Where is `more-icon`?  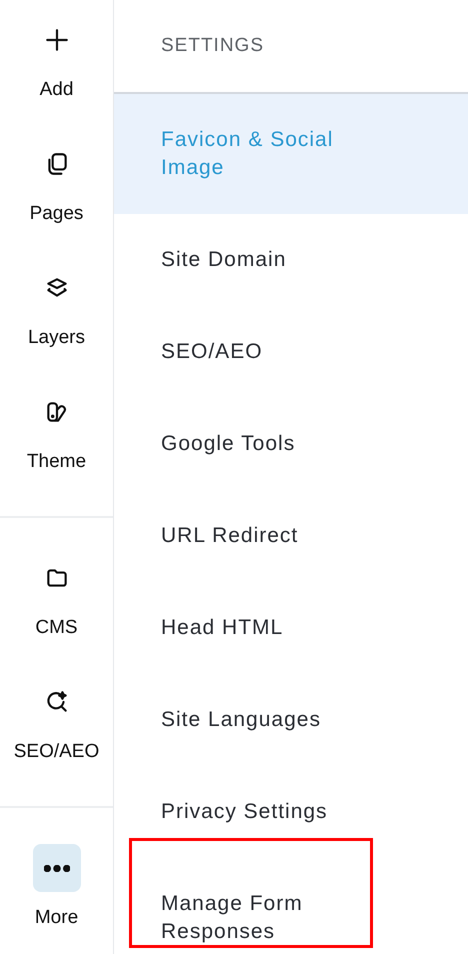
more-icon is located at coordinates (57, 868).